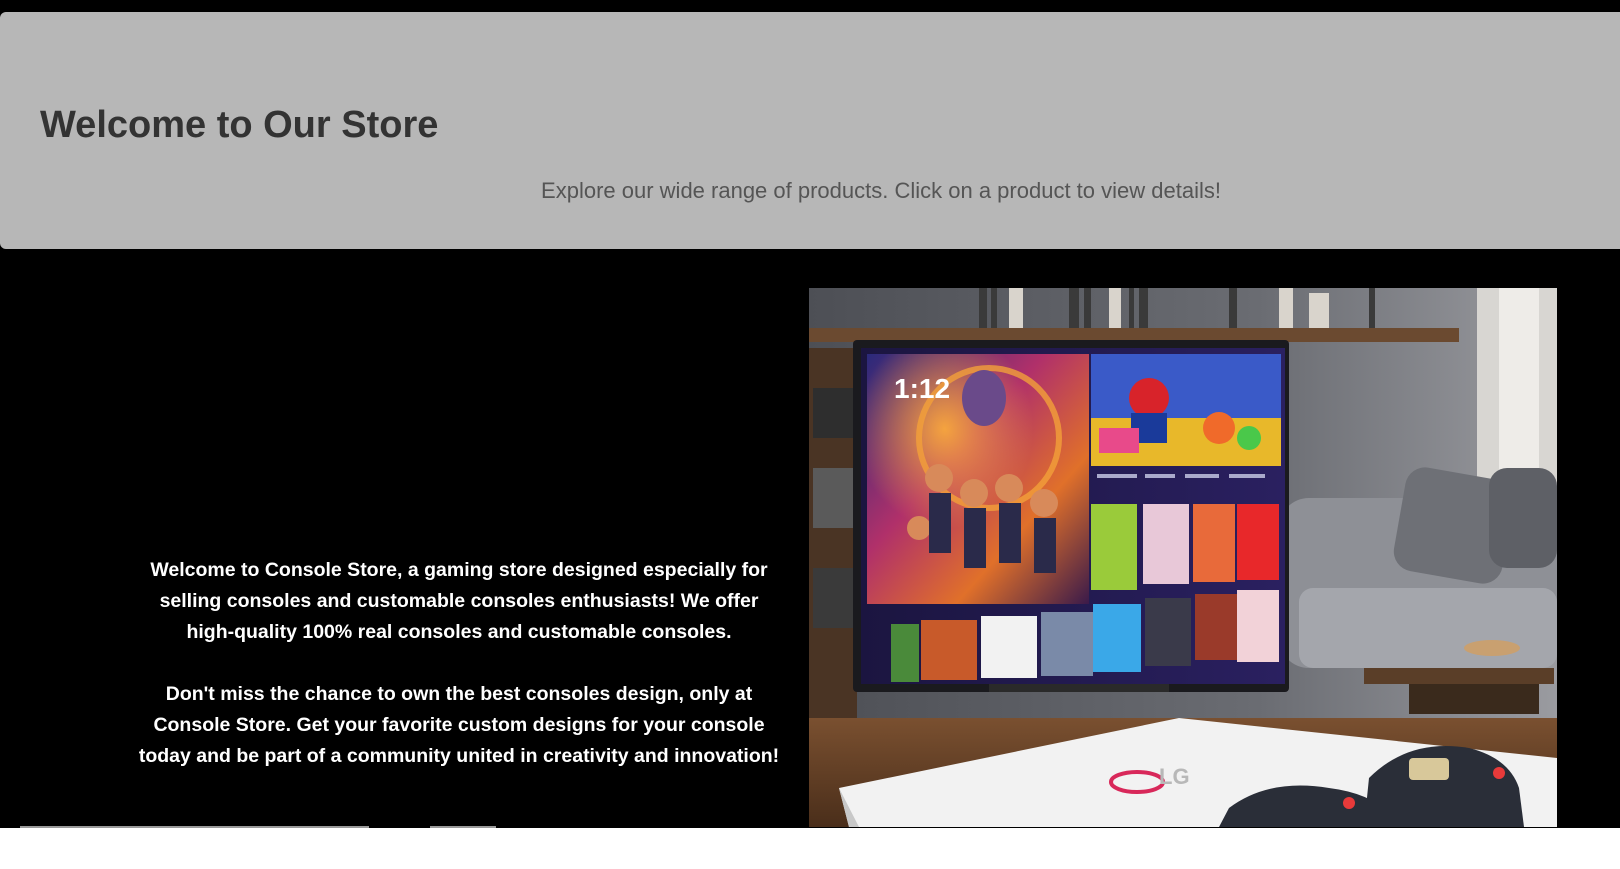  Describe the element at coordinates (810, 848) in the screenshot. I see `page-bottom-area` at that location.